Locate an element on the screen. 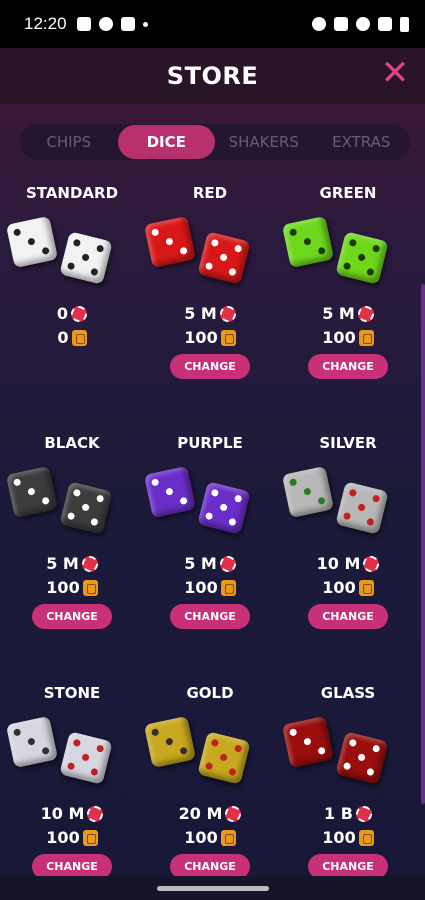 This screenshot has width=425, height=900. chip-price-value: 1 B is located at coordinates (338, 813).